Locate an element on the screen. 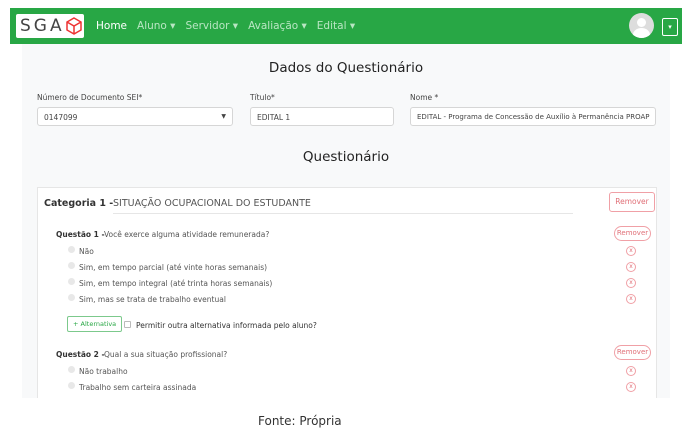 The width and height of the screenshot is (692, 428). figure-caption: Fonte: Própria is located at coordinates (300, 421).